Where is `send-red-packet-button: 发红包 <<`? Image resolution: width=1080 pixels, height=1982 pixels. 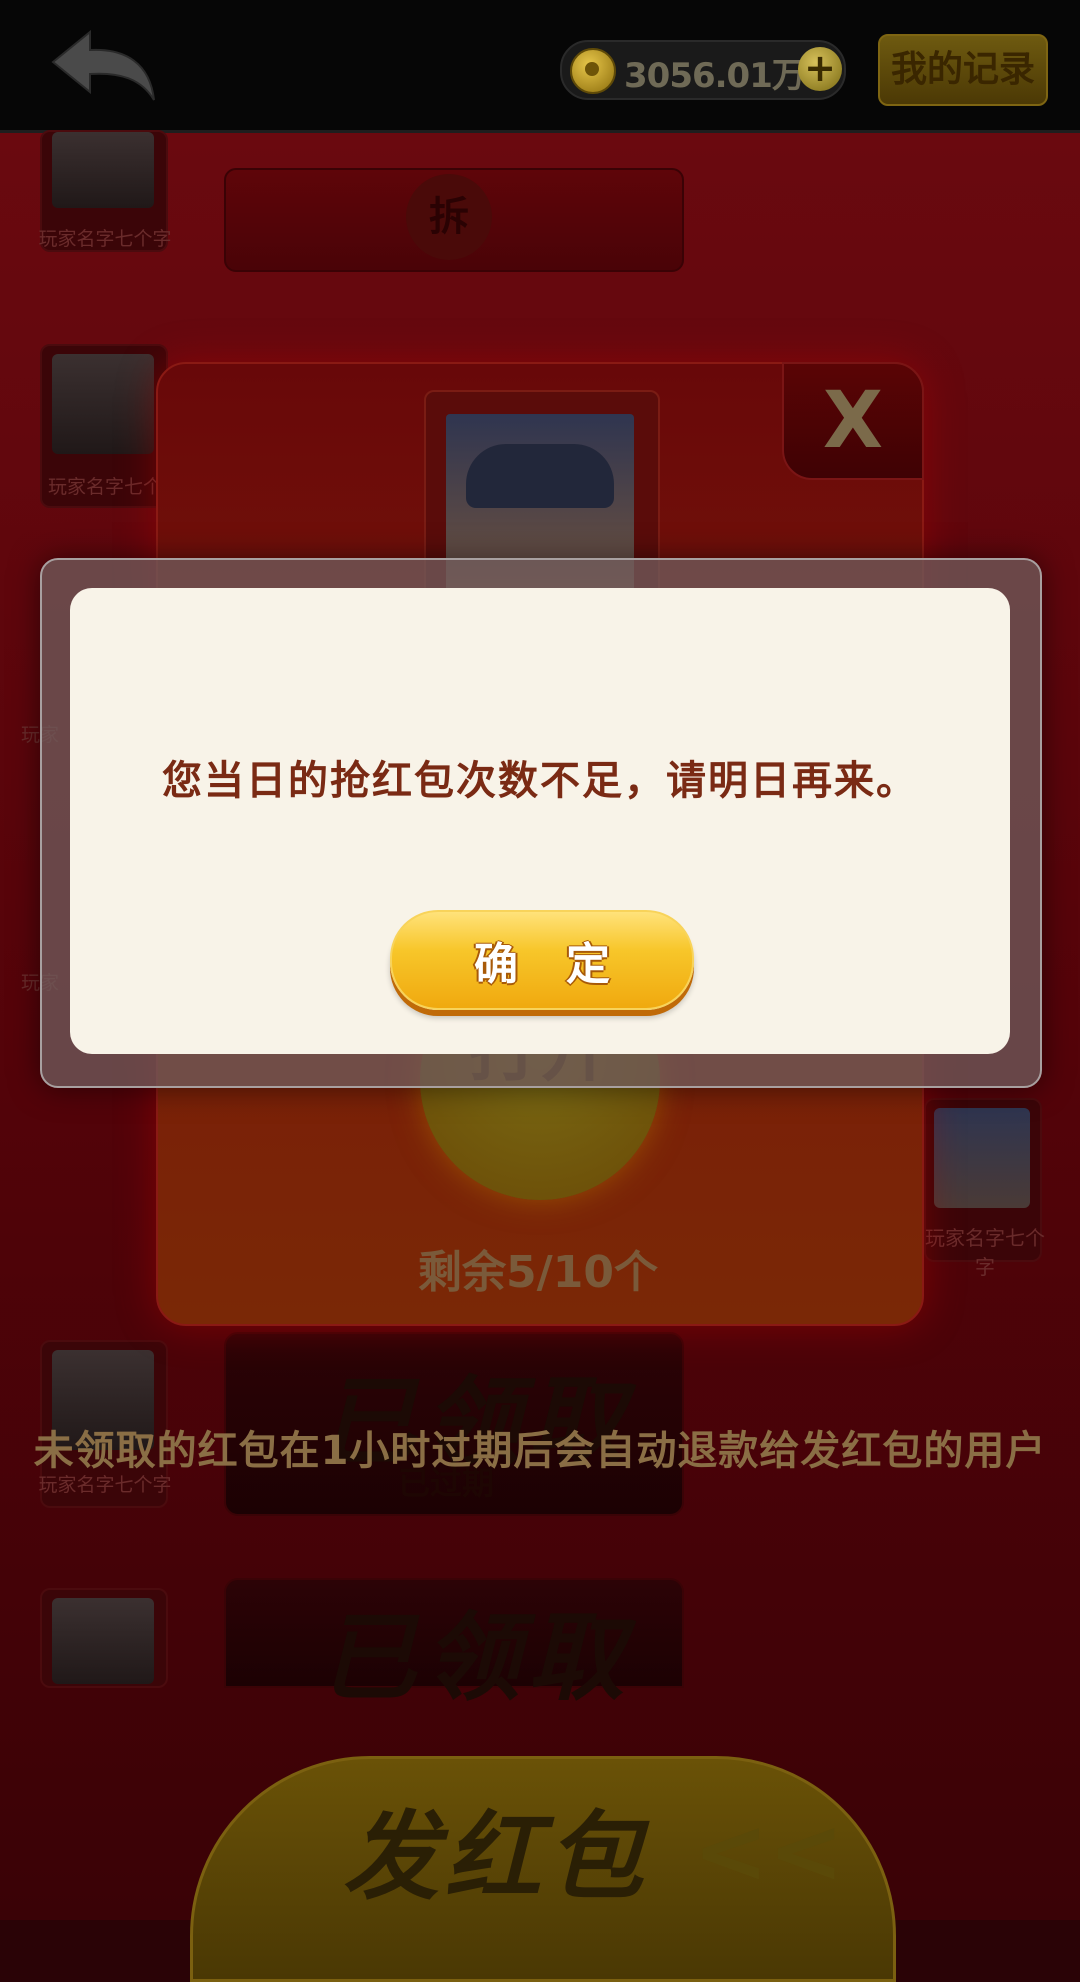 send-red-packet-button: 发红包 << is located at coordinates (543, 1869).